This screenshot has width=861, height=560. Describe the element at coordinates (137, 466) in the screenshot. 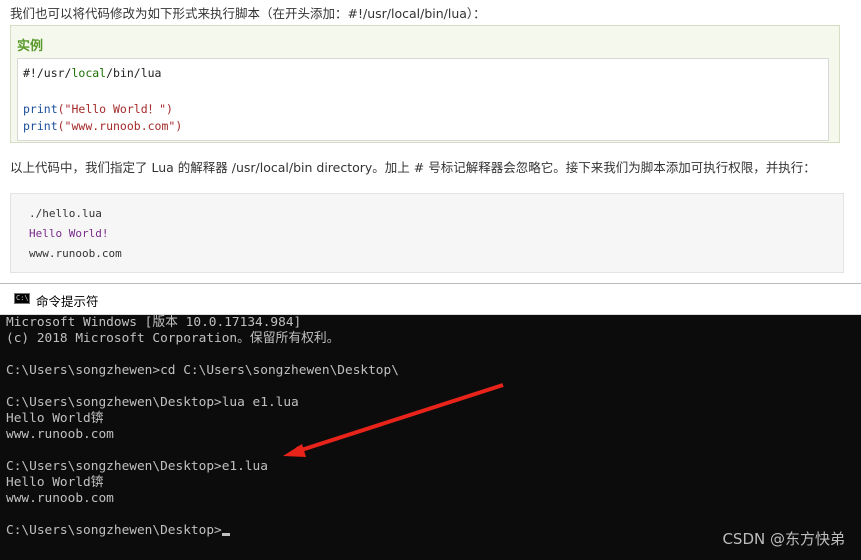

I see `console-line: C:\Users\songzhewen\Desktop>e1.lua` at that location.